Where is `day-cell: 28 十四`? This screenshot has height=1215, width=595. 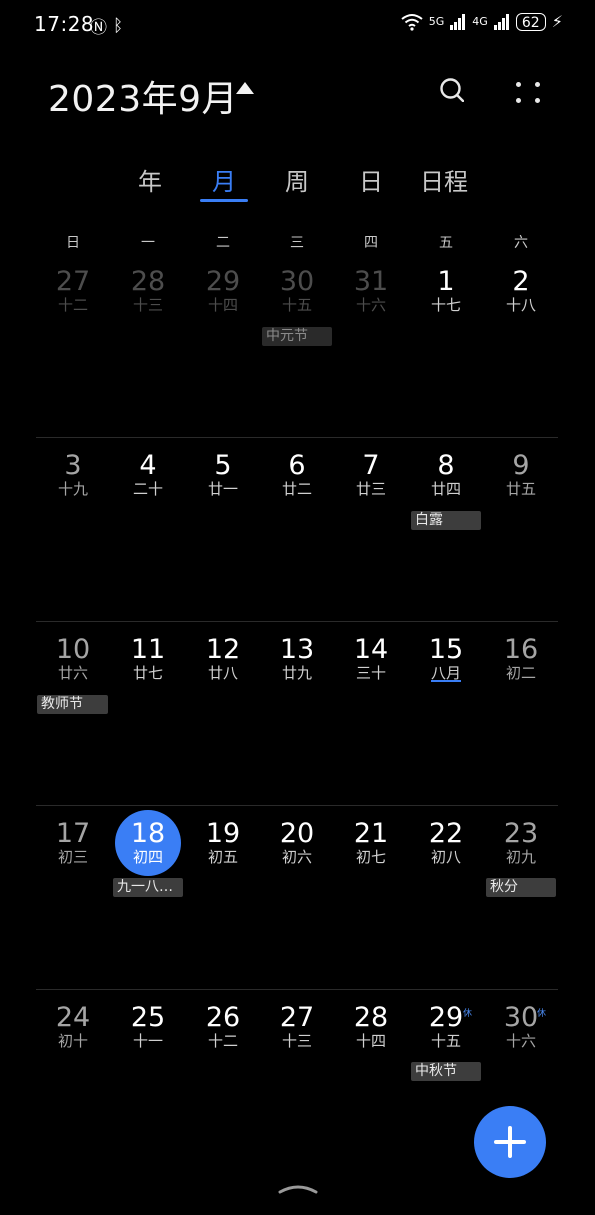
day-cell: 28 十四 is located at coordinates (371, 1026).